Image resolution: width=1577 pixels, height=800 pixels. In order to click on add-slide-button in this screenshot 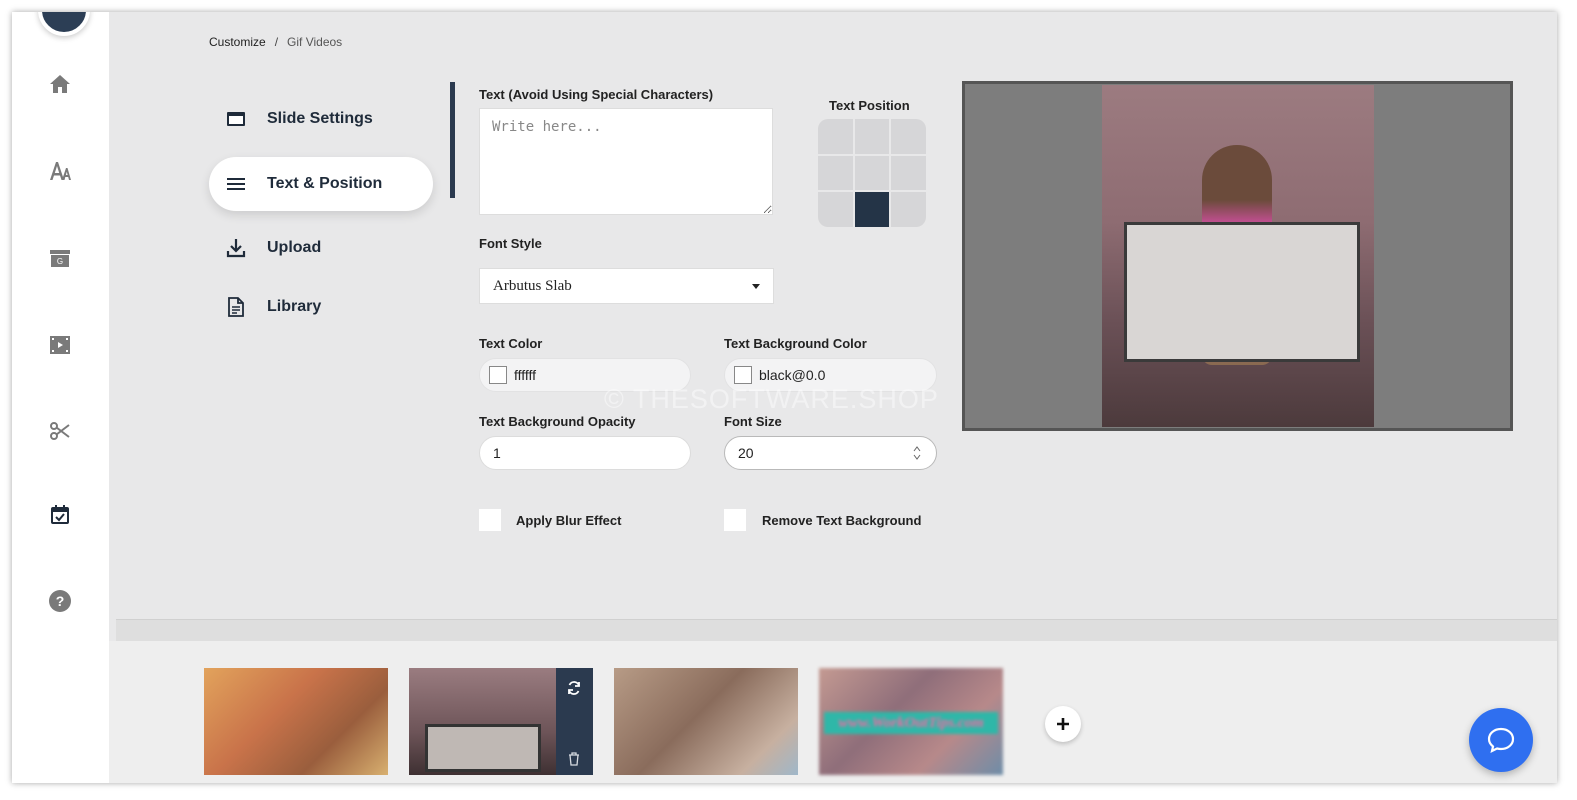, I will do `click(1063, 724)`.